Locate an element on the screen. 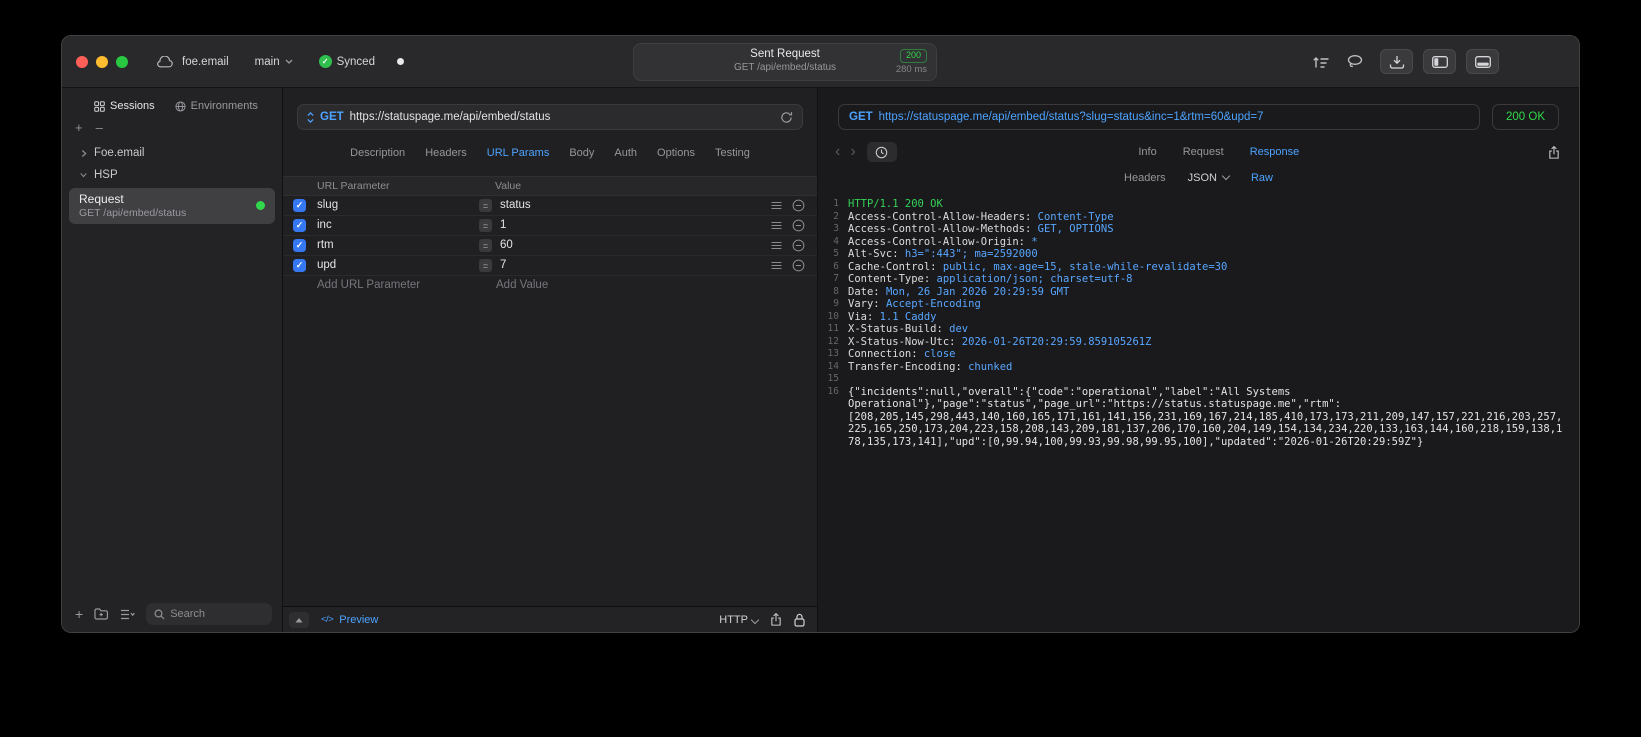  editor-tab-body: Body is located at coordinates (581, 153).